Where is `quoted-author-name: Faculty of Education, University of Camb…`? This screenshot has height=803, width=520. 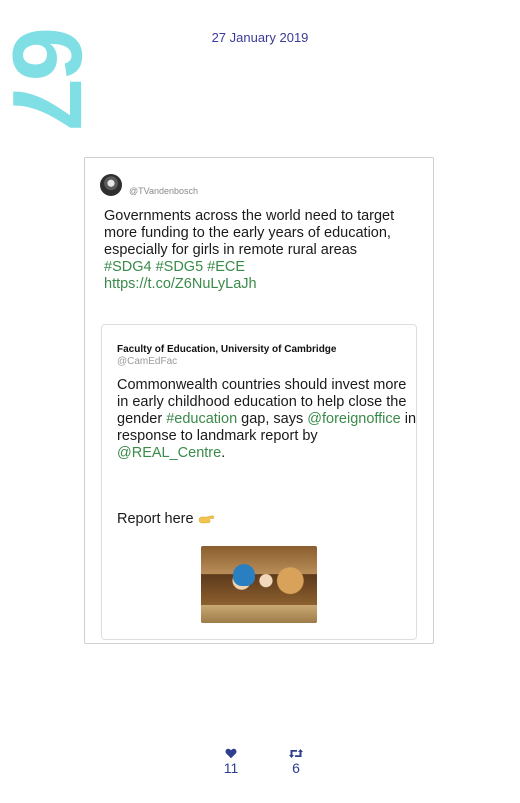 quoted-author-name: Faculty of Education, University of Camb… is located at coordinates (226, 349).